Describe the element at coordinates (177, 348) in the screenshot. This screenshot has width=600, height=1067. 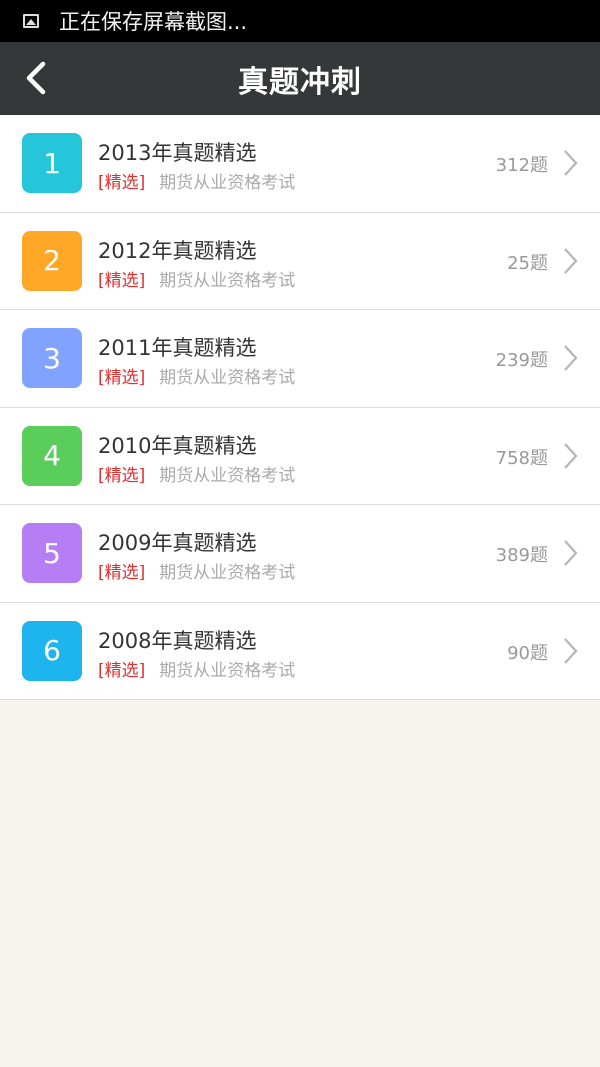
I see `item-title: 2011年真题精选` at that location.